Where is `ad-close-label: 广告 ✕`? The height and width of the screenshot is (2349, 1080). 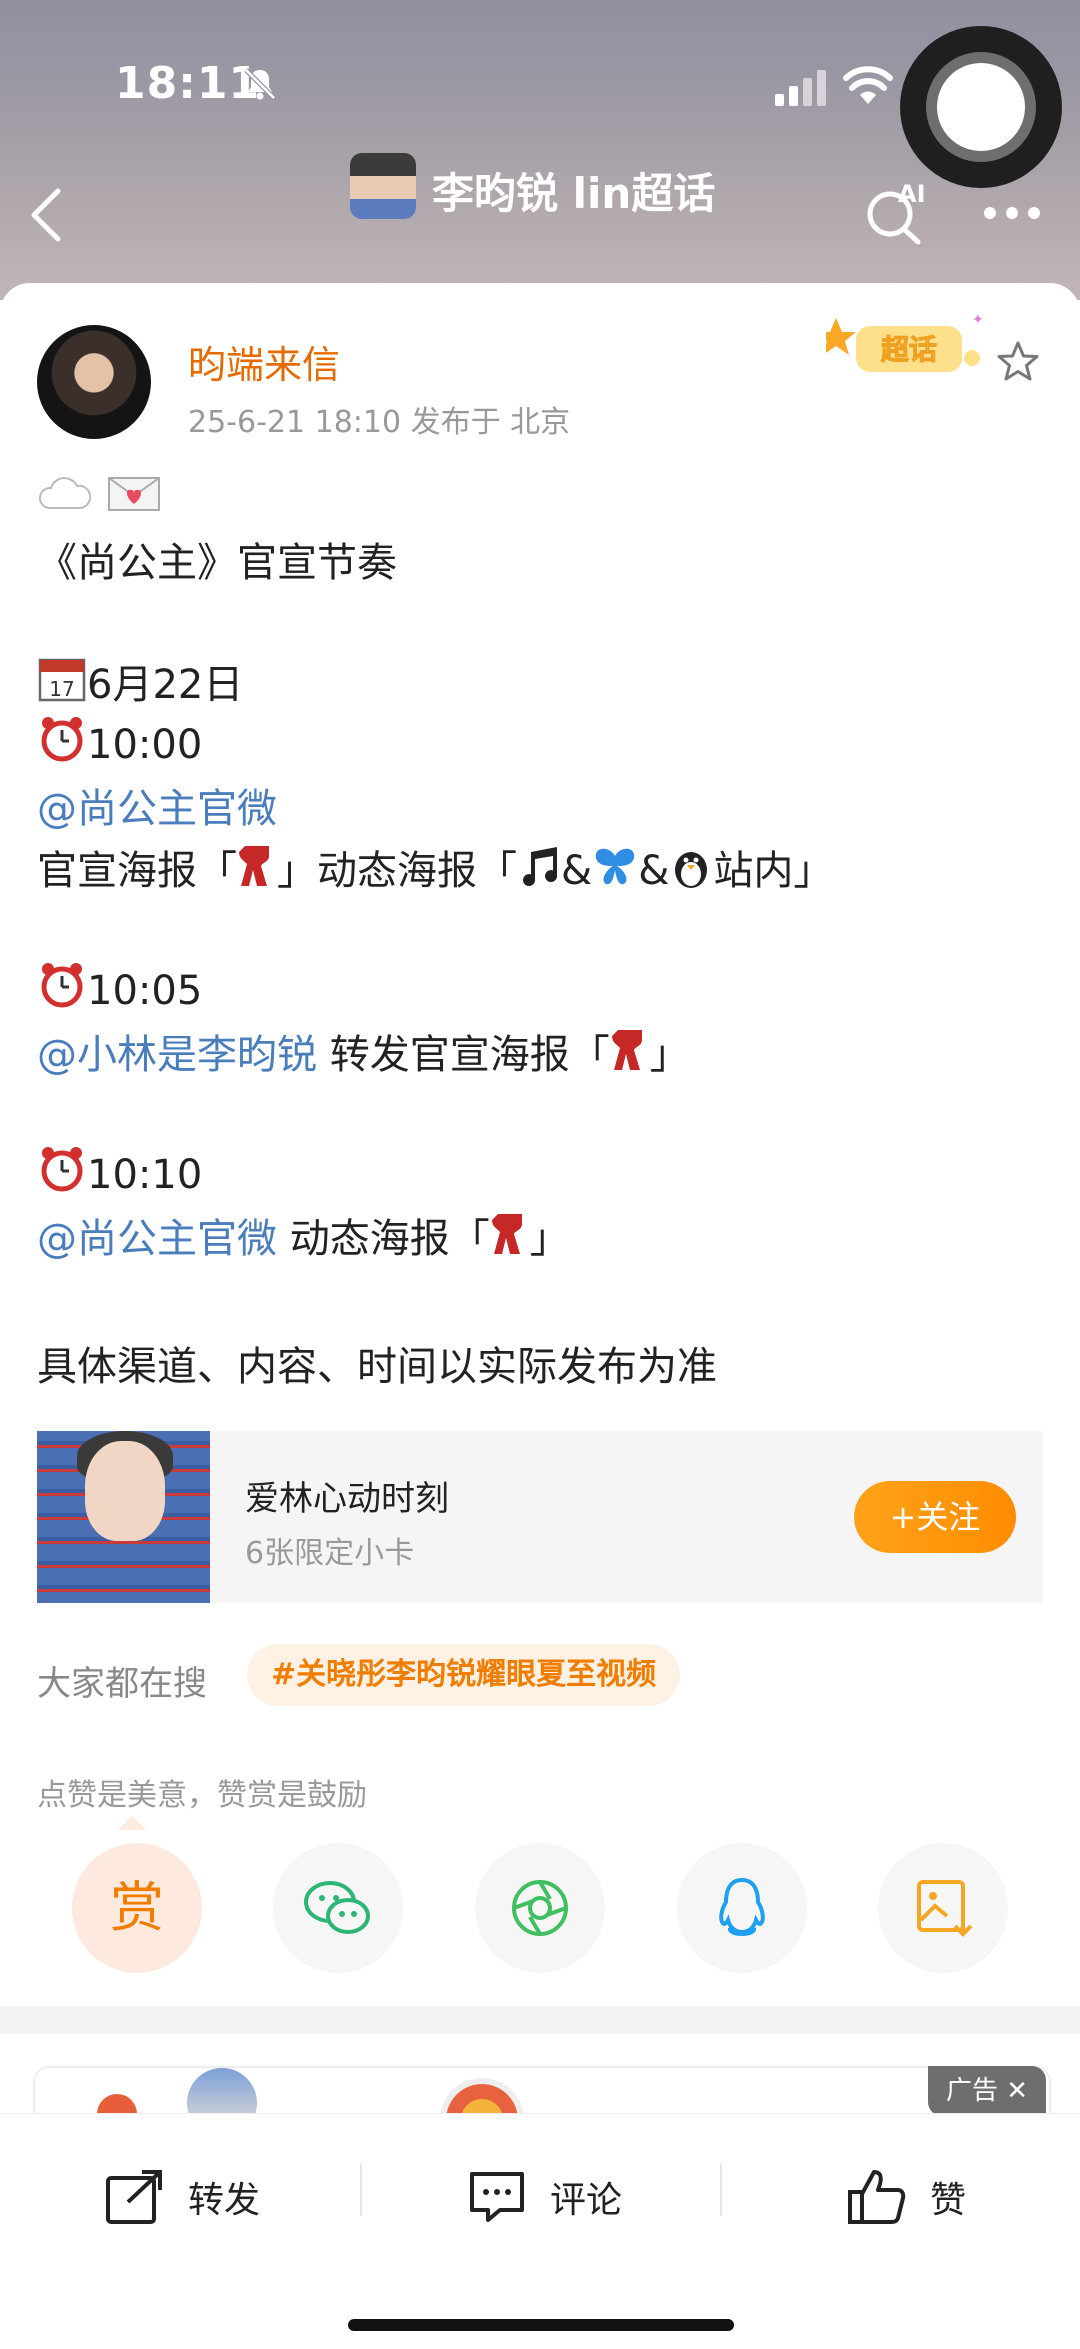
ad-close-label: 广告 ✕ is located at coordinates (987, 2091).